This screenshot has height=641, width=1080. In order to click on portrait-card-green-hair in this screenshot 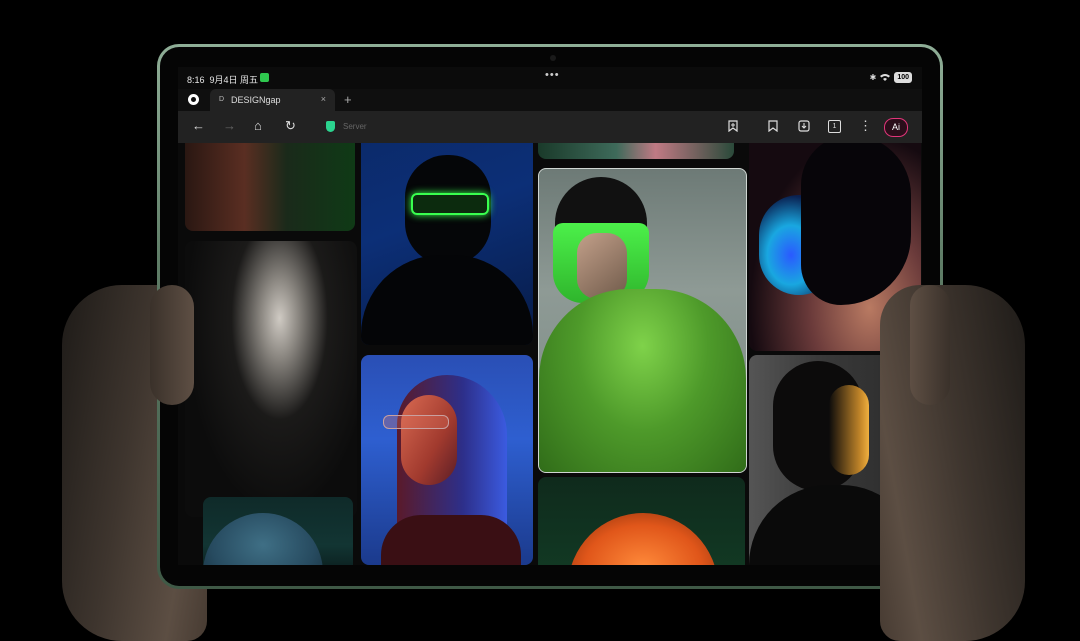, I will do `click(642, 320)`.